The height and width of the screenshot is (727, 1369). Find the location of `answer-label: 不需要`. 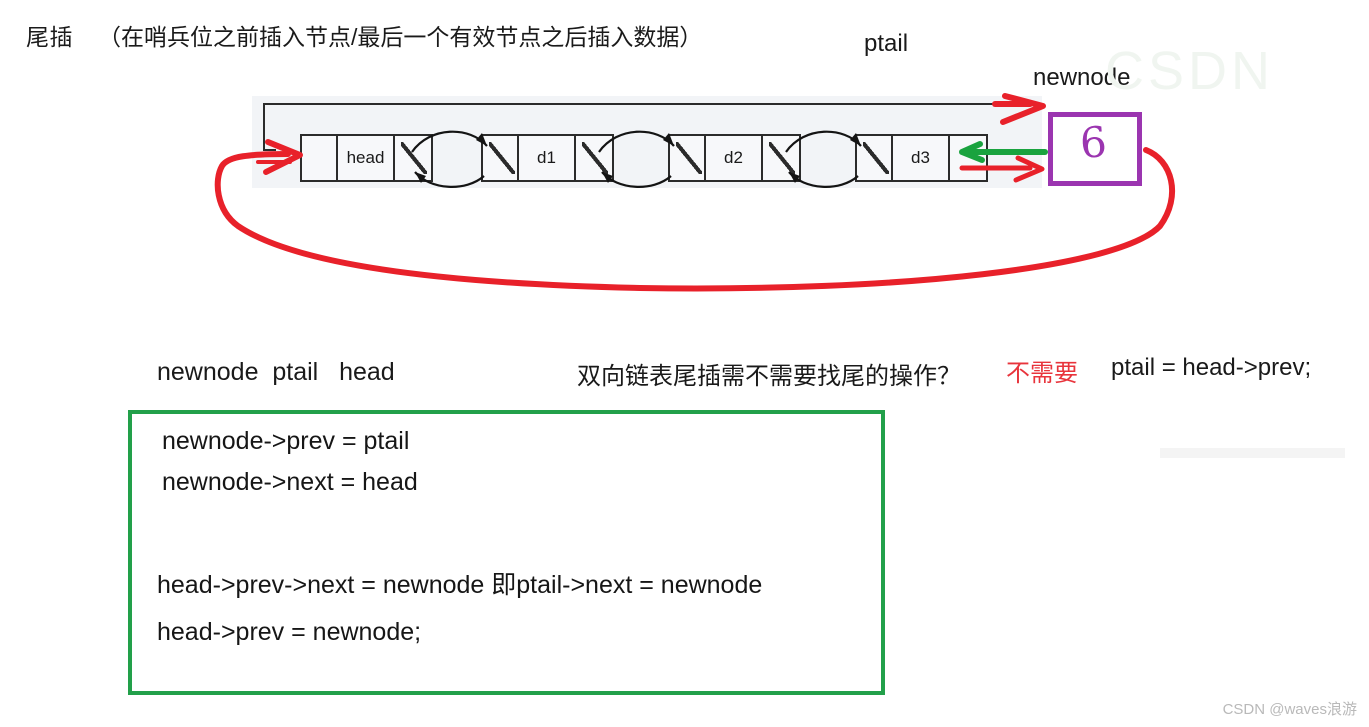

answer-label: 不需要 is located at coordinates (1042, 373).